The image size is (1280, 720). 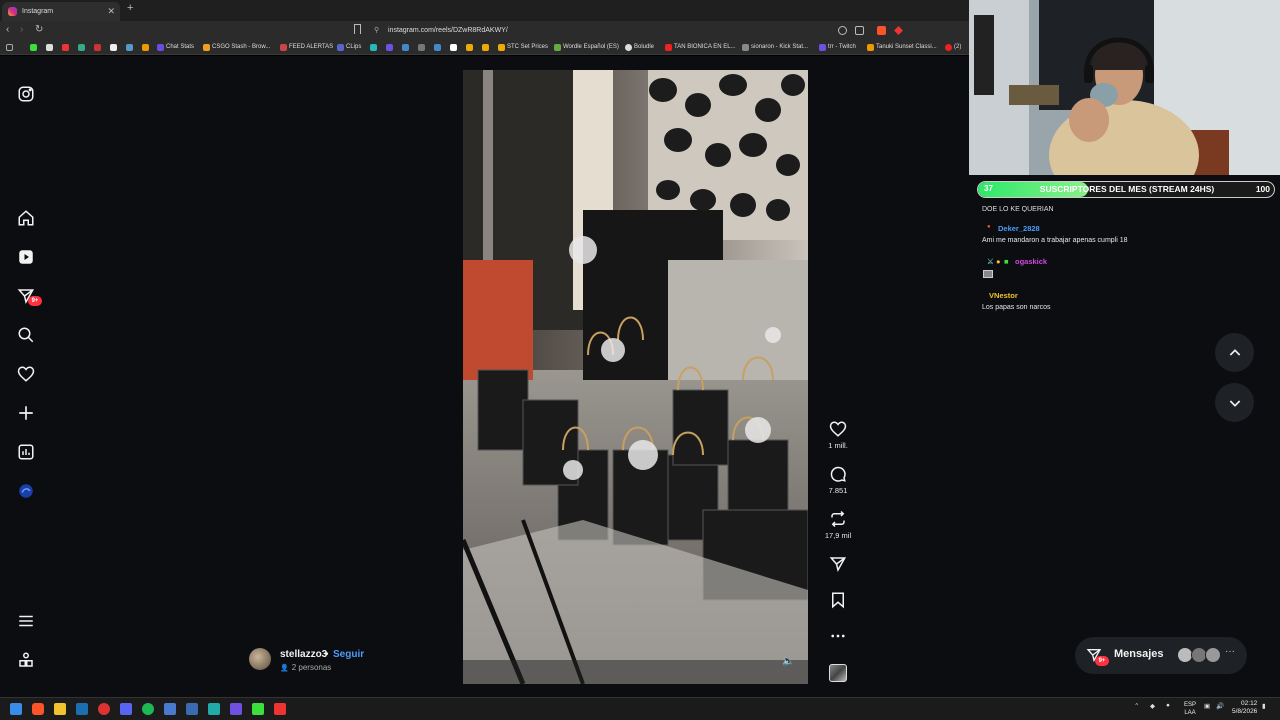 I want to click on site-info-icon: ⚲, so click(x=376, y=30).